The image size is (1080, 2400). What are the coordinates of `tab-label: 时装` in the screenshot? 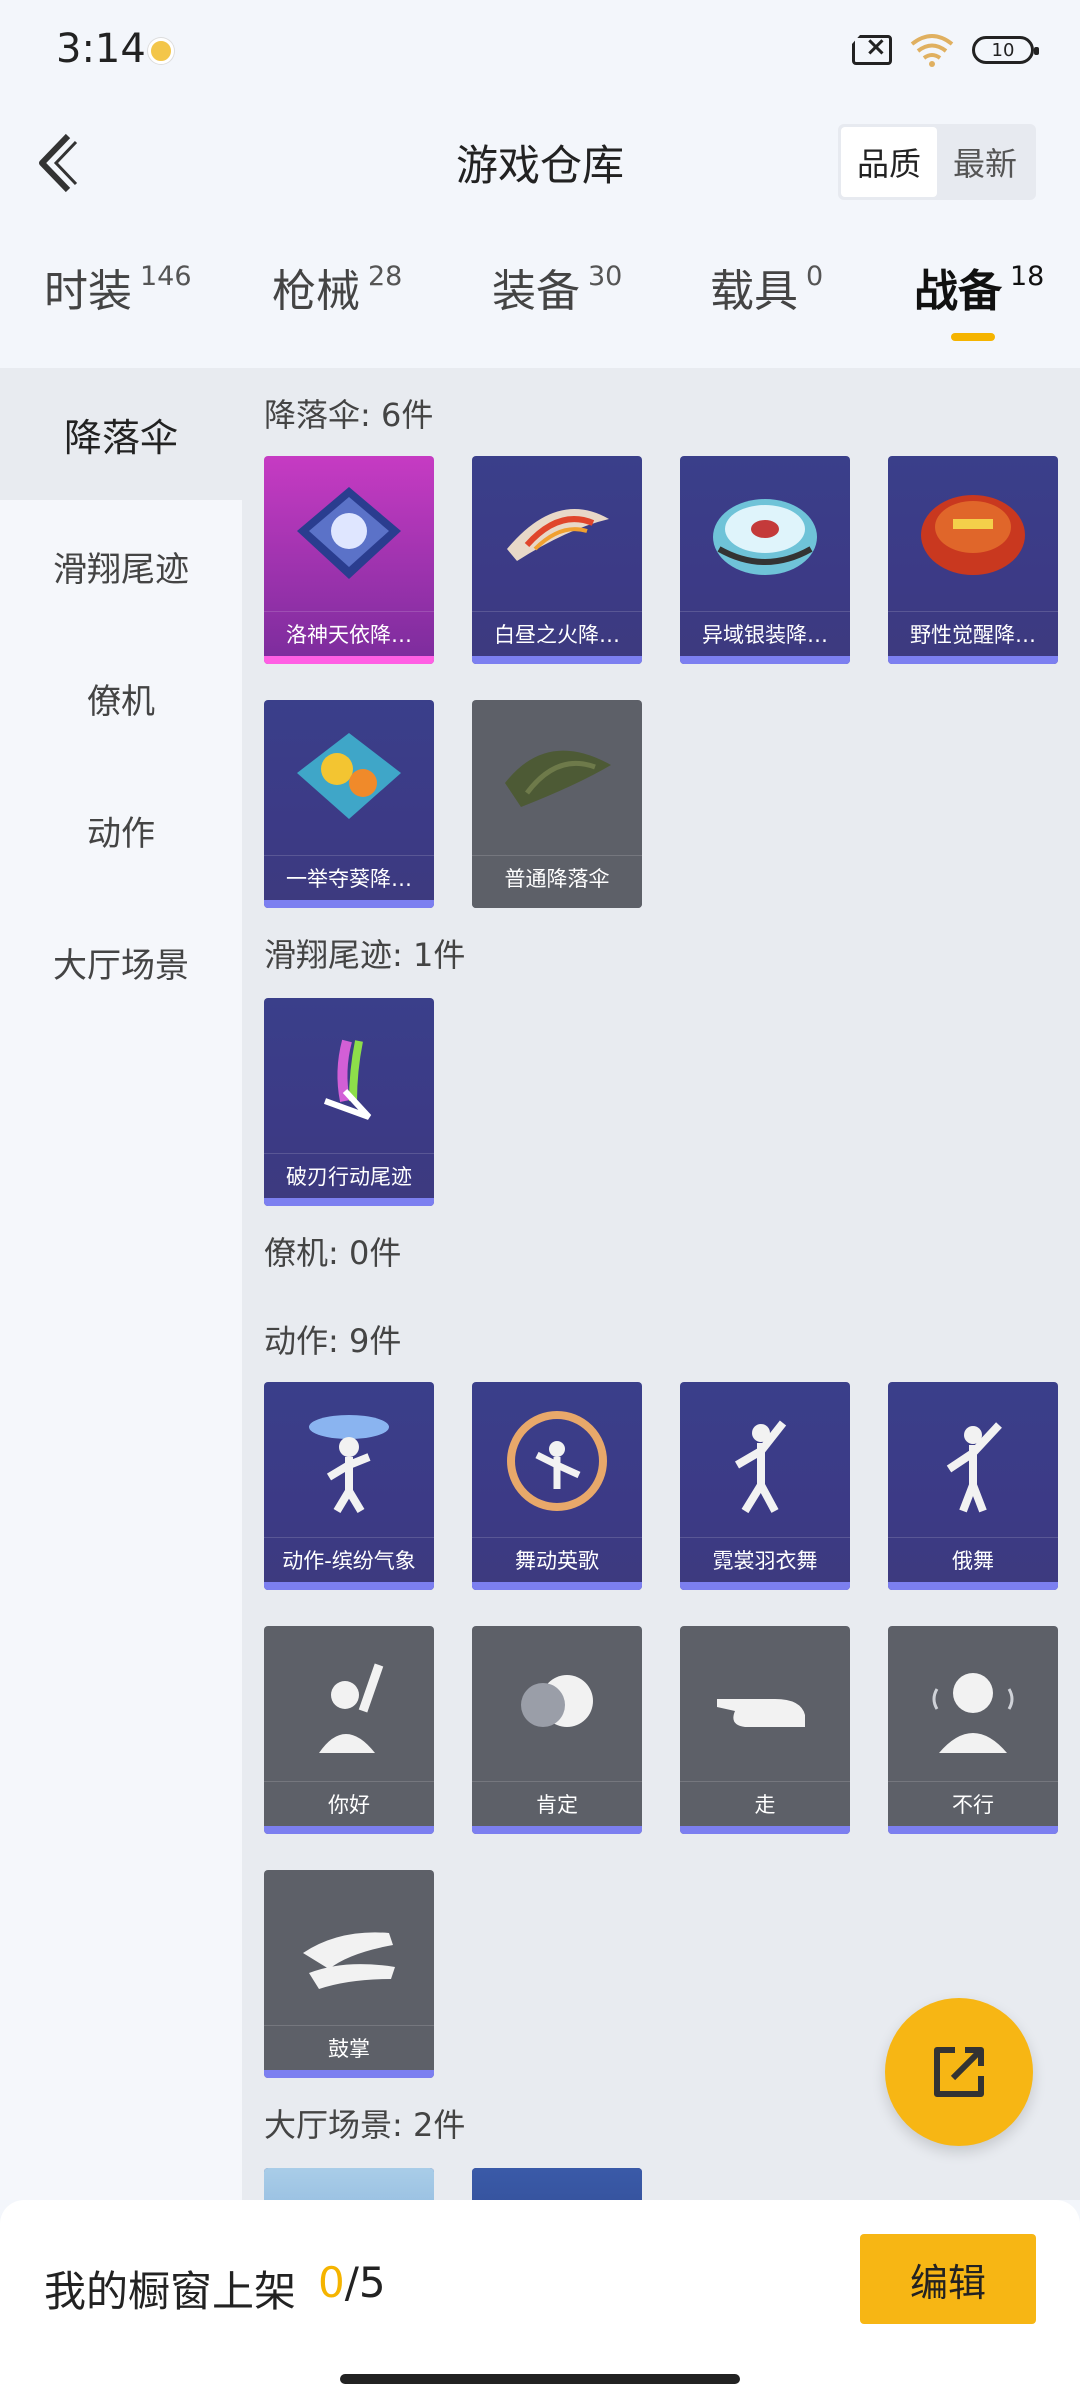 It's located at (88, 291).